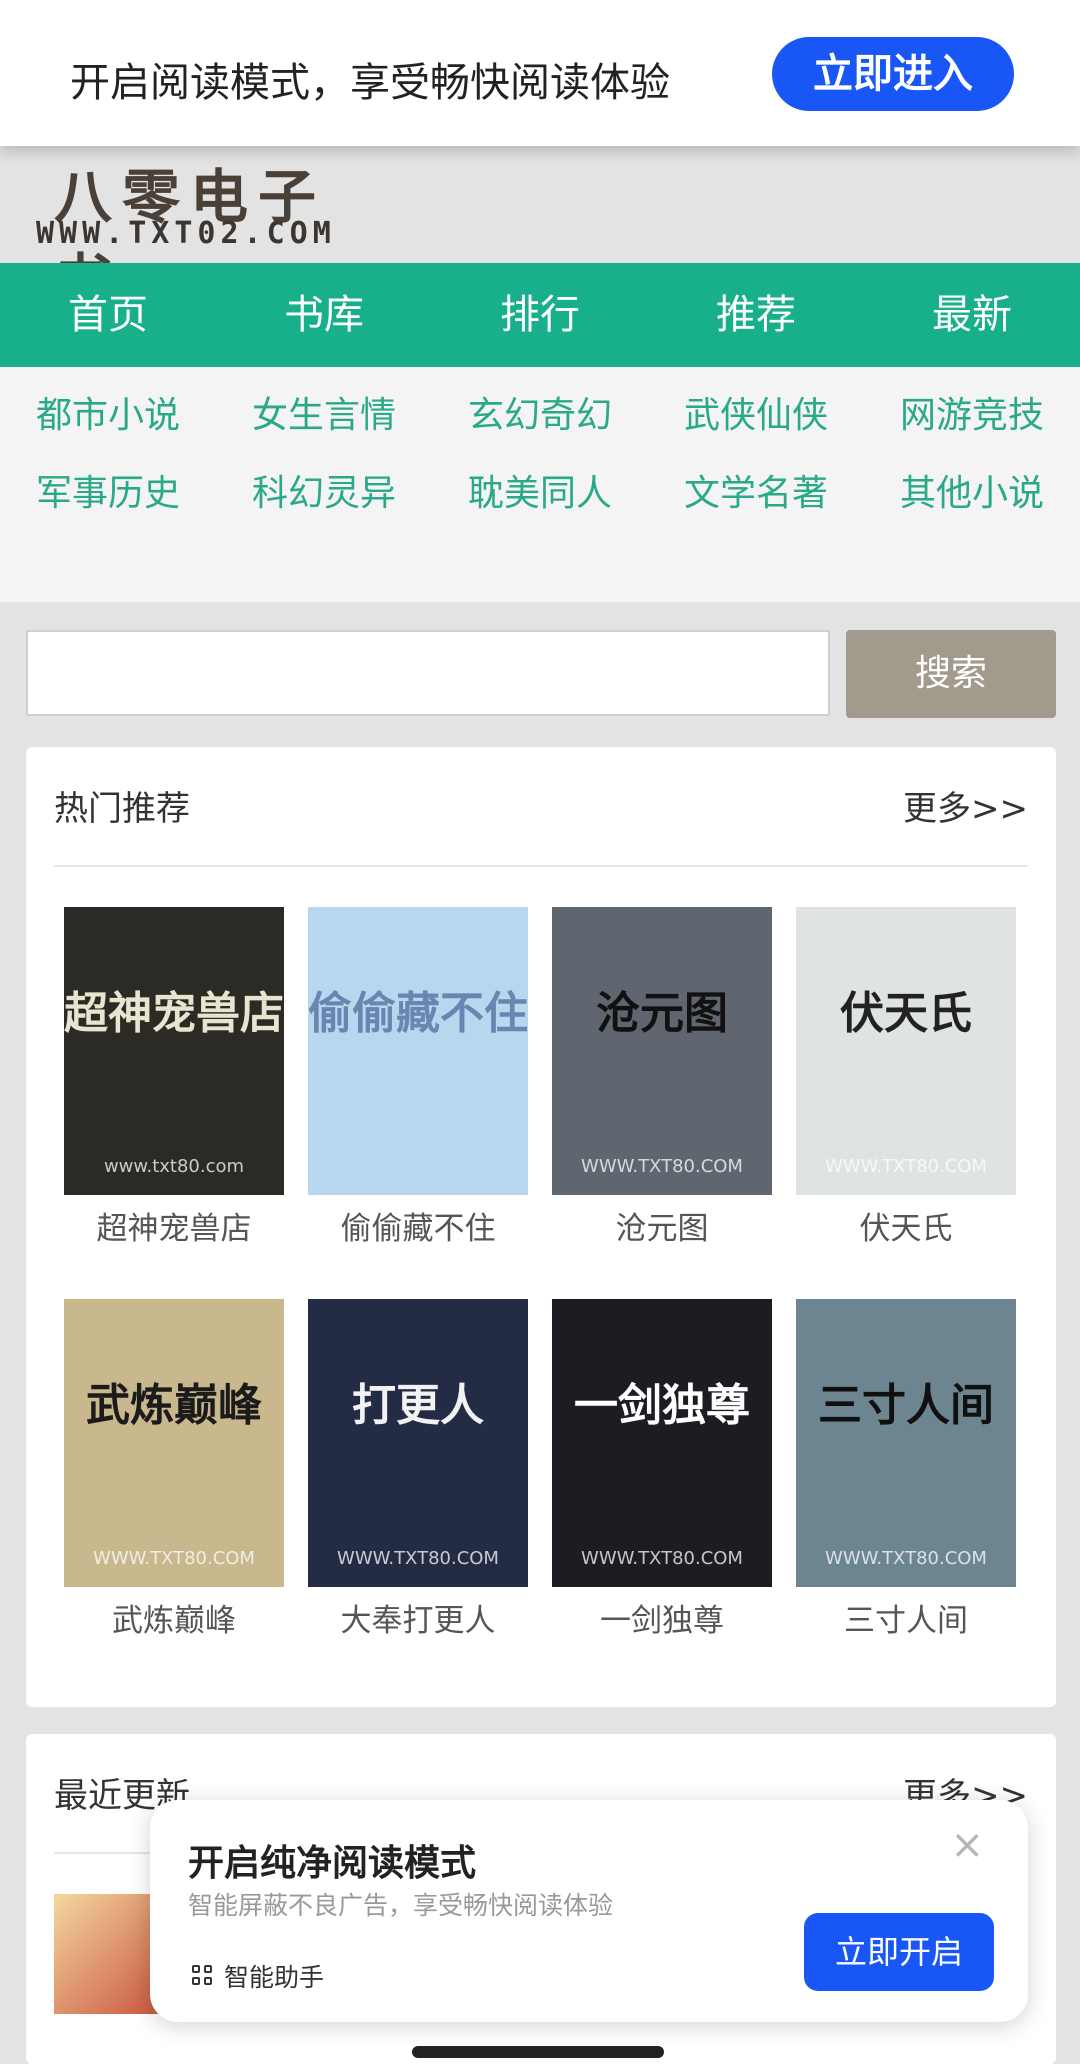  I want to click on category-link: 其他小说, so click(972, 494).